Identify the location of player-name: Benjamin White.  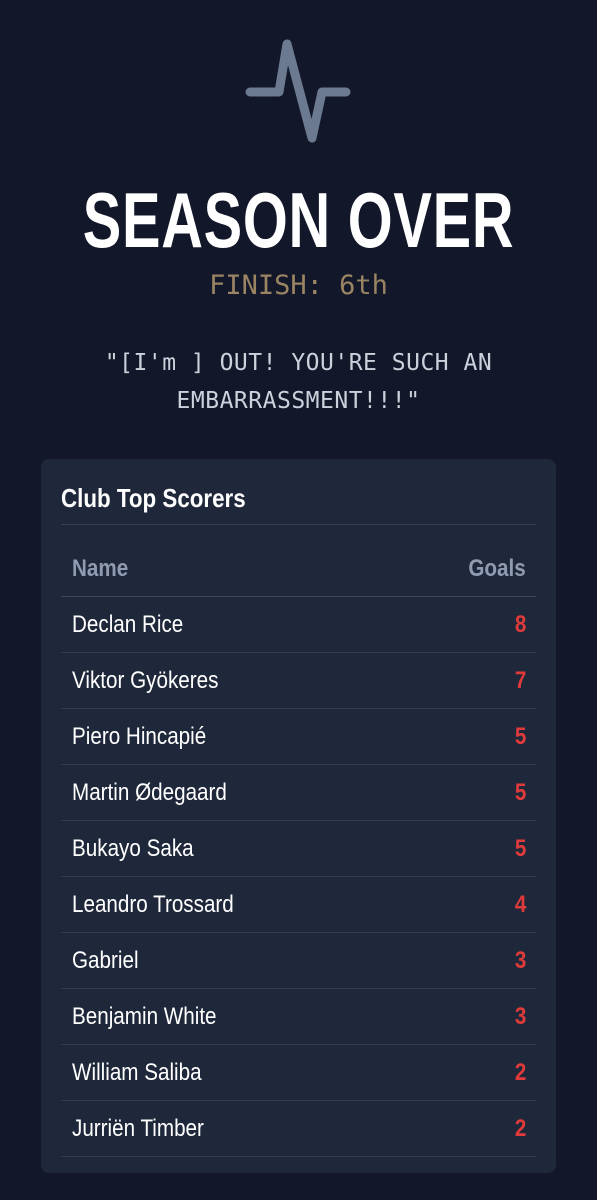
(144, 1016).